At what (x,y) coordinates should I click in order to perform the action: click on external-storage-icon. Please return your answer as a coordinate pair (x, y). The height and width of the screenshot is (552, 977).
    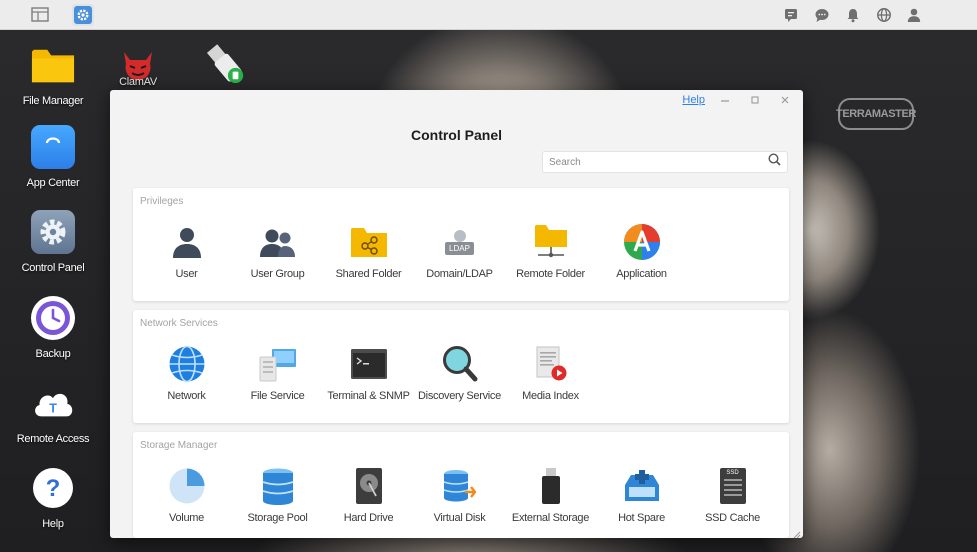
    Looking at the image, I should click on (551, 486).